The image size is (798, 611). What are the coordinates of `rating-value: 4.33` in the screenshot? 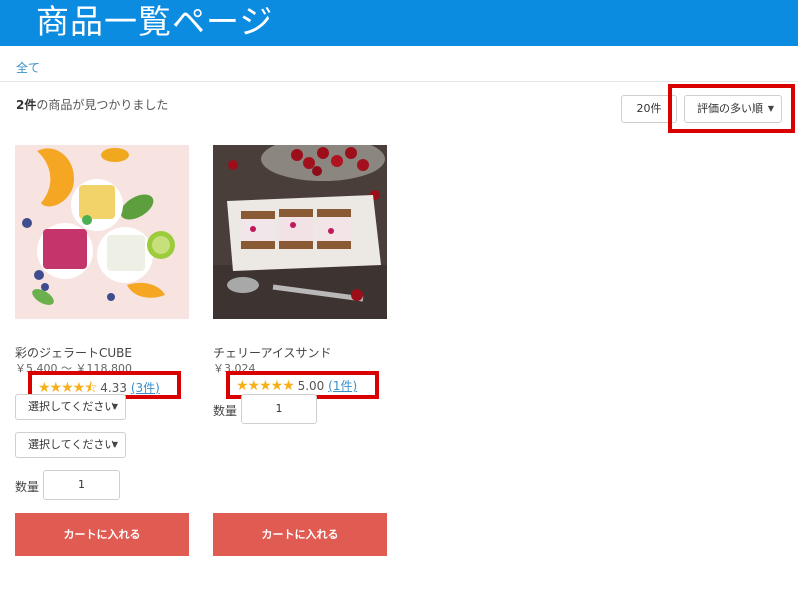 It's located at (114, 388).